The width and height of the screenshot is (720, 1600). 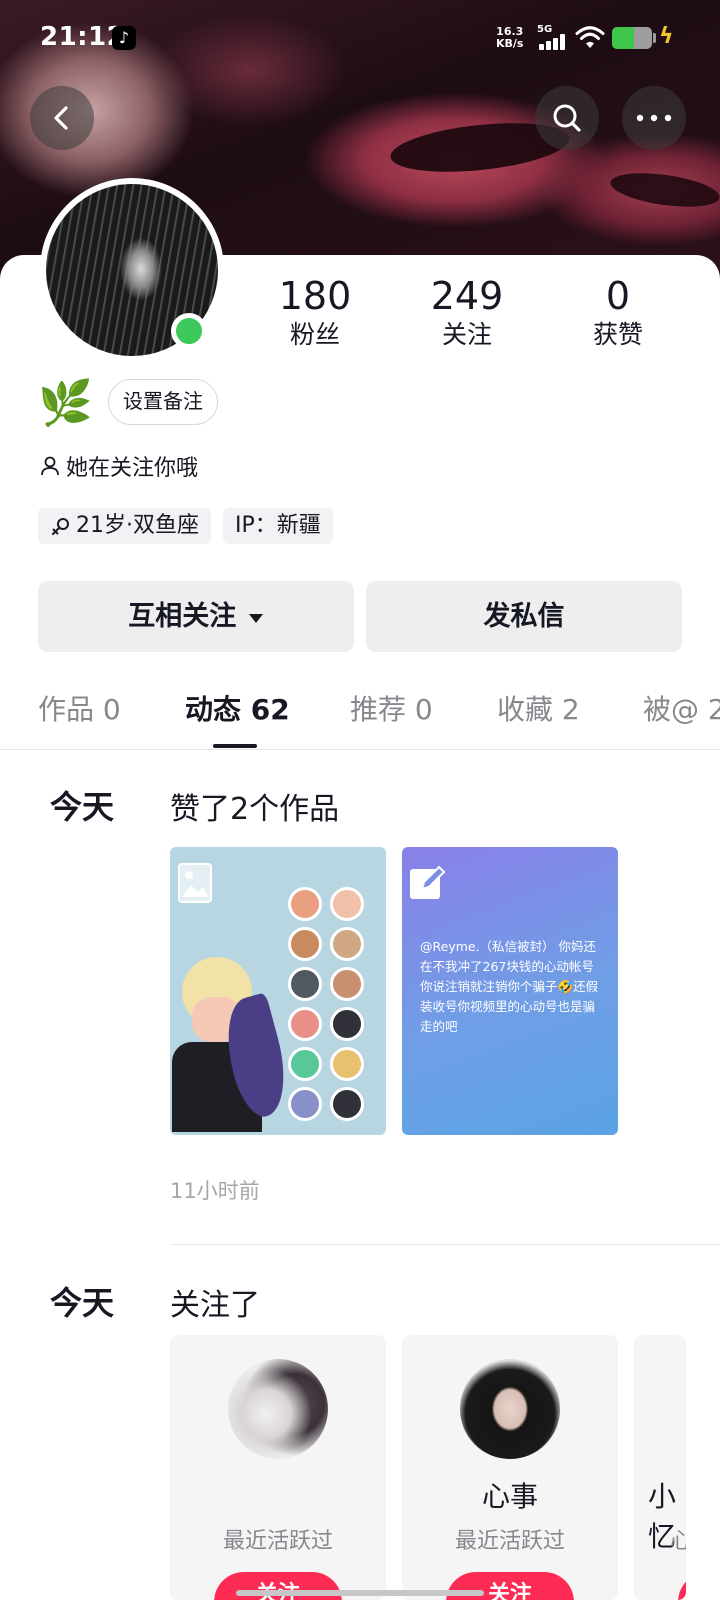 What do you see at coordinates (554, 42) in the screenshot?
I see `signal-icon` at bounding box center [554, 42].